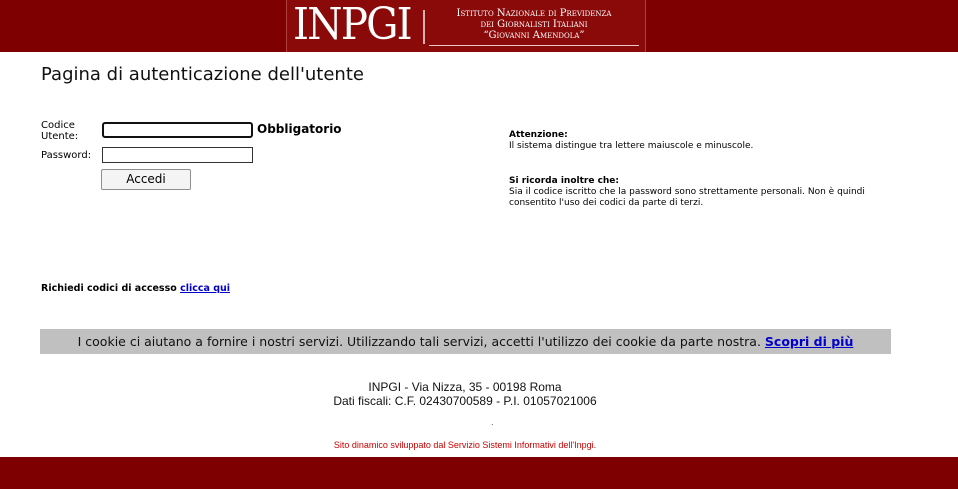  Describe the element at coordinates (205, 288) in the screenshot. I see `request-codes-link: clicca qui` at that location.